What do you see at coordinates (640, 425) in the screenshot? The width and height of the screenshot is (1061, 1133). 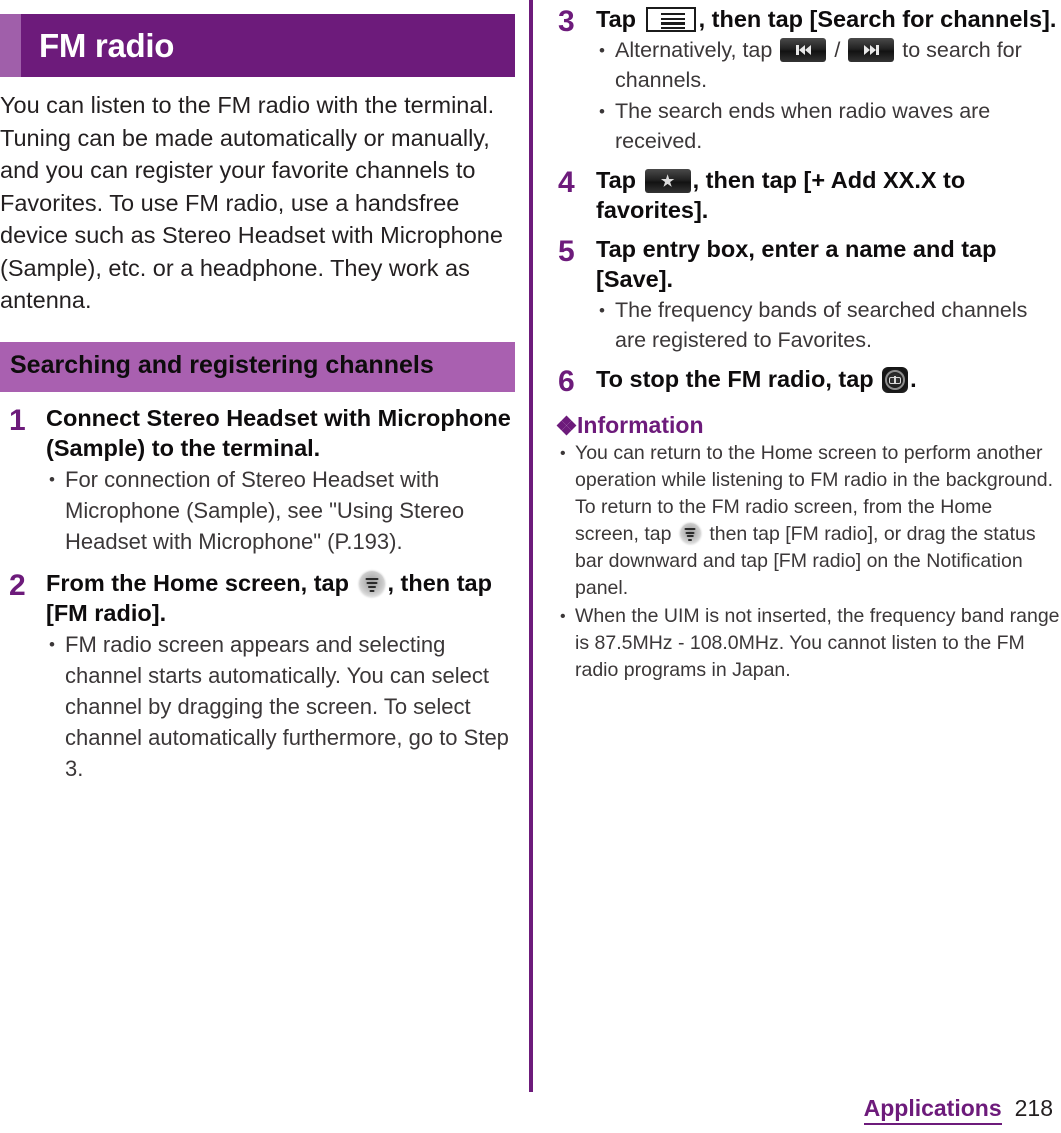 I see `information-title: Information` at bounding box center [640, 425].